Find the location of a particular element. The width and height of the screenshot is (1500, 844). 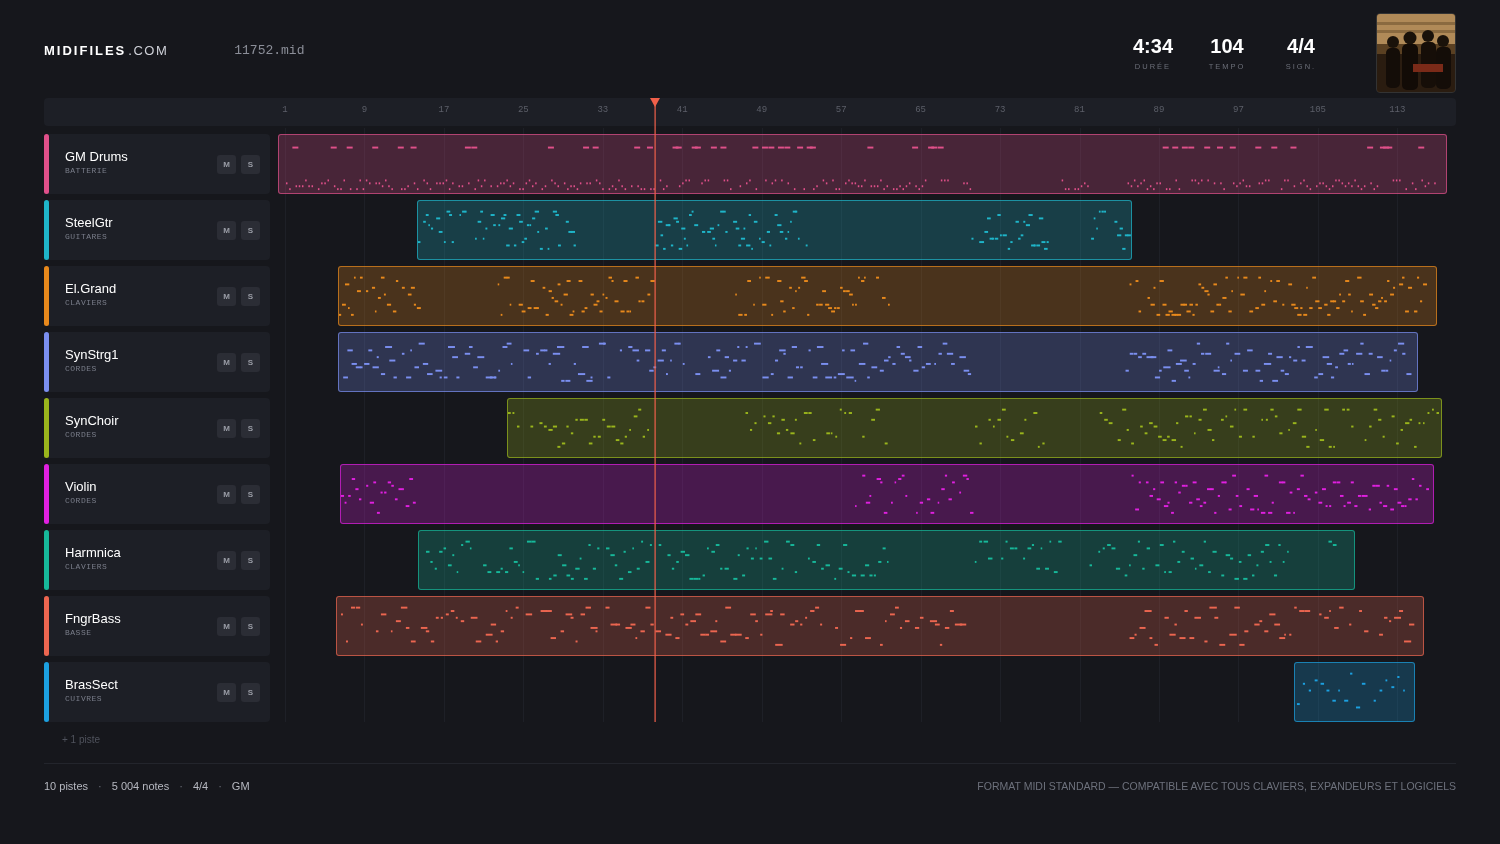

stat-value: 4/4 is located at coordinates (1301, 46).